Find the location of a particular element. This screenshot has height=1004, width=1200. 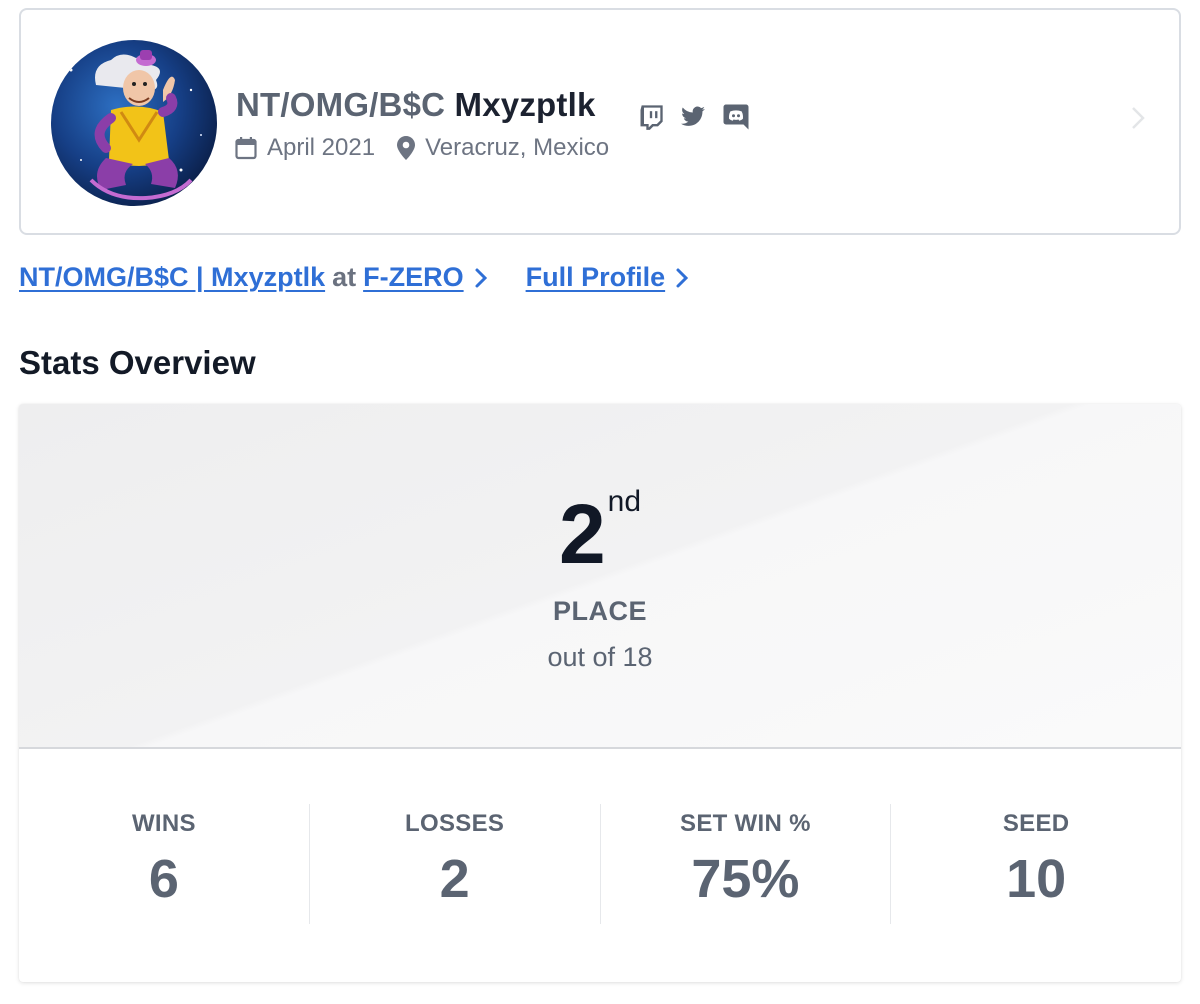

at-text: at is located at coordinates (344, 277).